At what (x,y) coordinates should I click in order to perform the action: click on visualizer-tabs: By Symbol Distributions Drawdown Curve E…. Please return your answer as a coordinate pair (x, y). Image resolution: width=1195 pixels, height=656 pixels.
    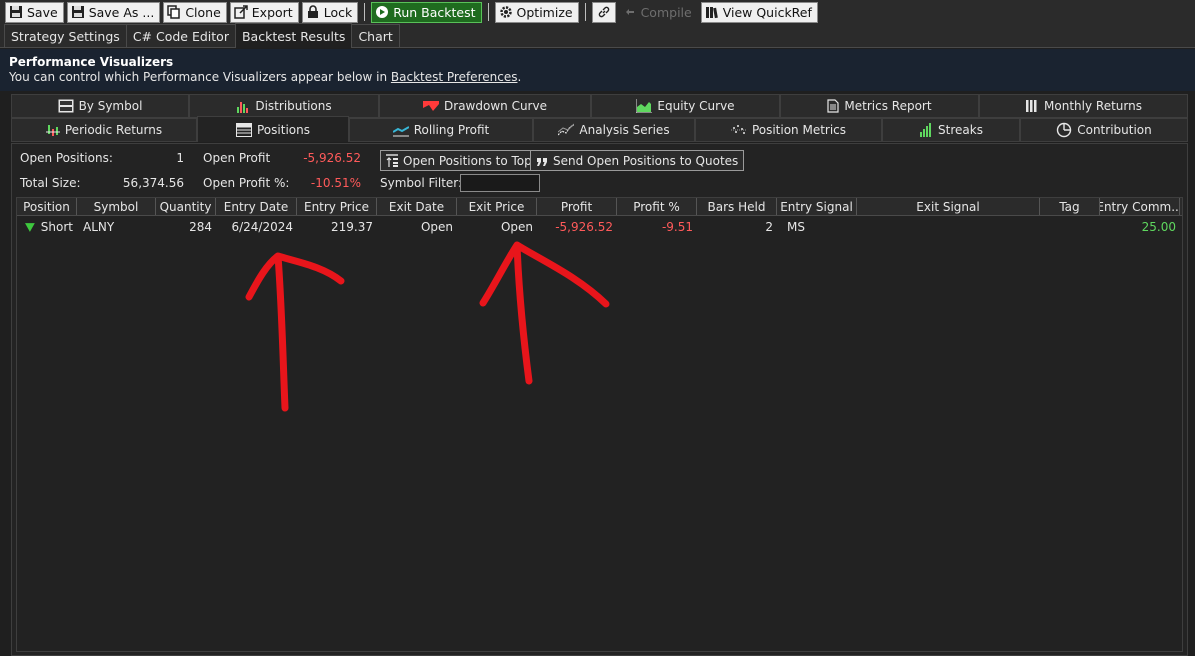
    Looking at the image, I should click on (599, 118).